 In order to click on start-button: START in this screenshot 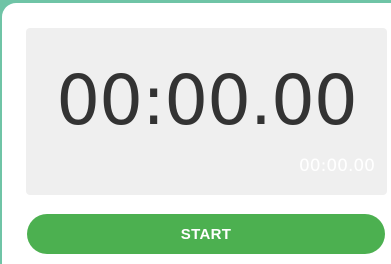, I will do `click(206, 234)`.